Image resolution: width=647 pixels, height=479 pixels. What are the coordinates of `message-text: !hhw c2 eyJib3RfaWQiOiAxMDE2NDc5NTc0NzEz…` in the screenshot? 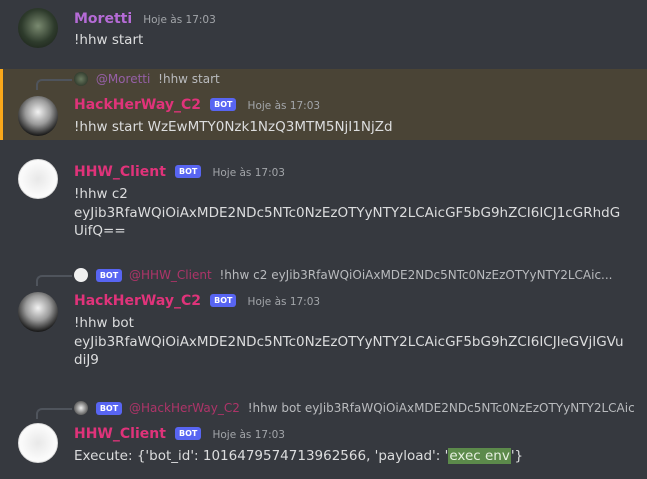 It's located at (352, 213).